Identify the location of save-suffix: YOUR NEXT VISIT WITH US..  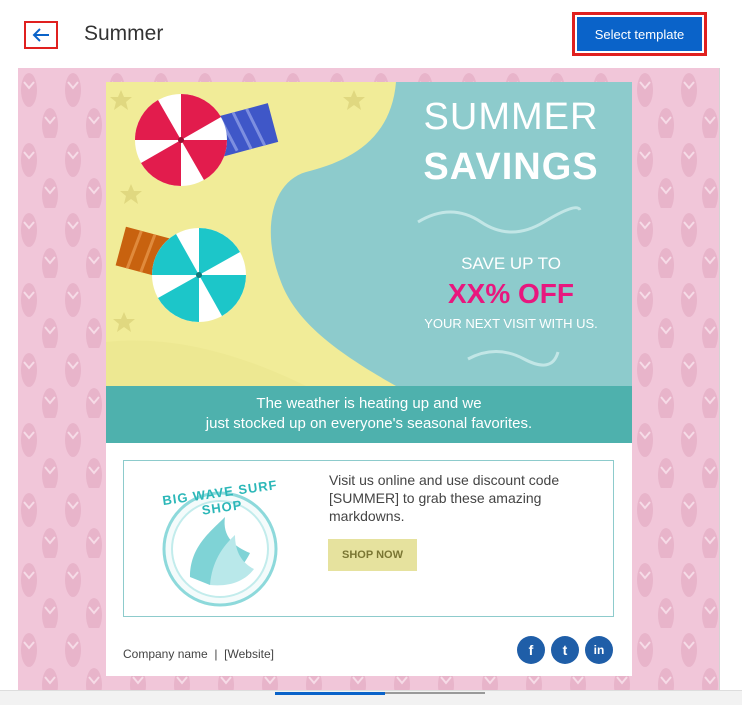
(511, 323).